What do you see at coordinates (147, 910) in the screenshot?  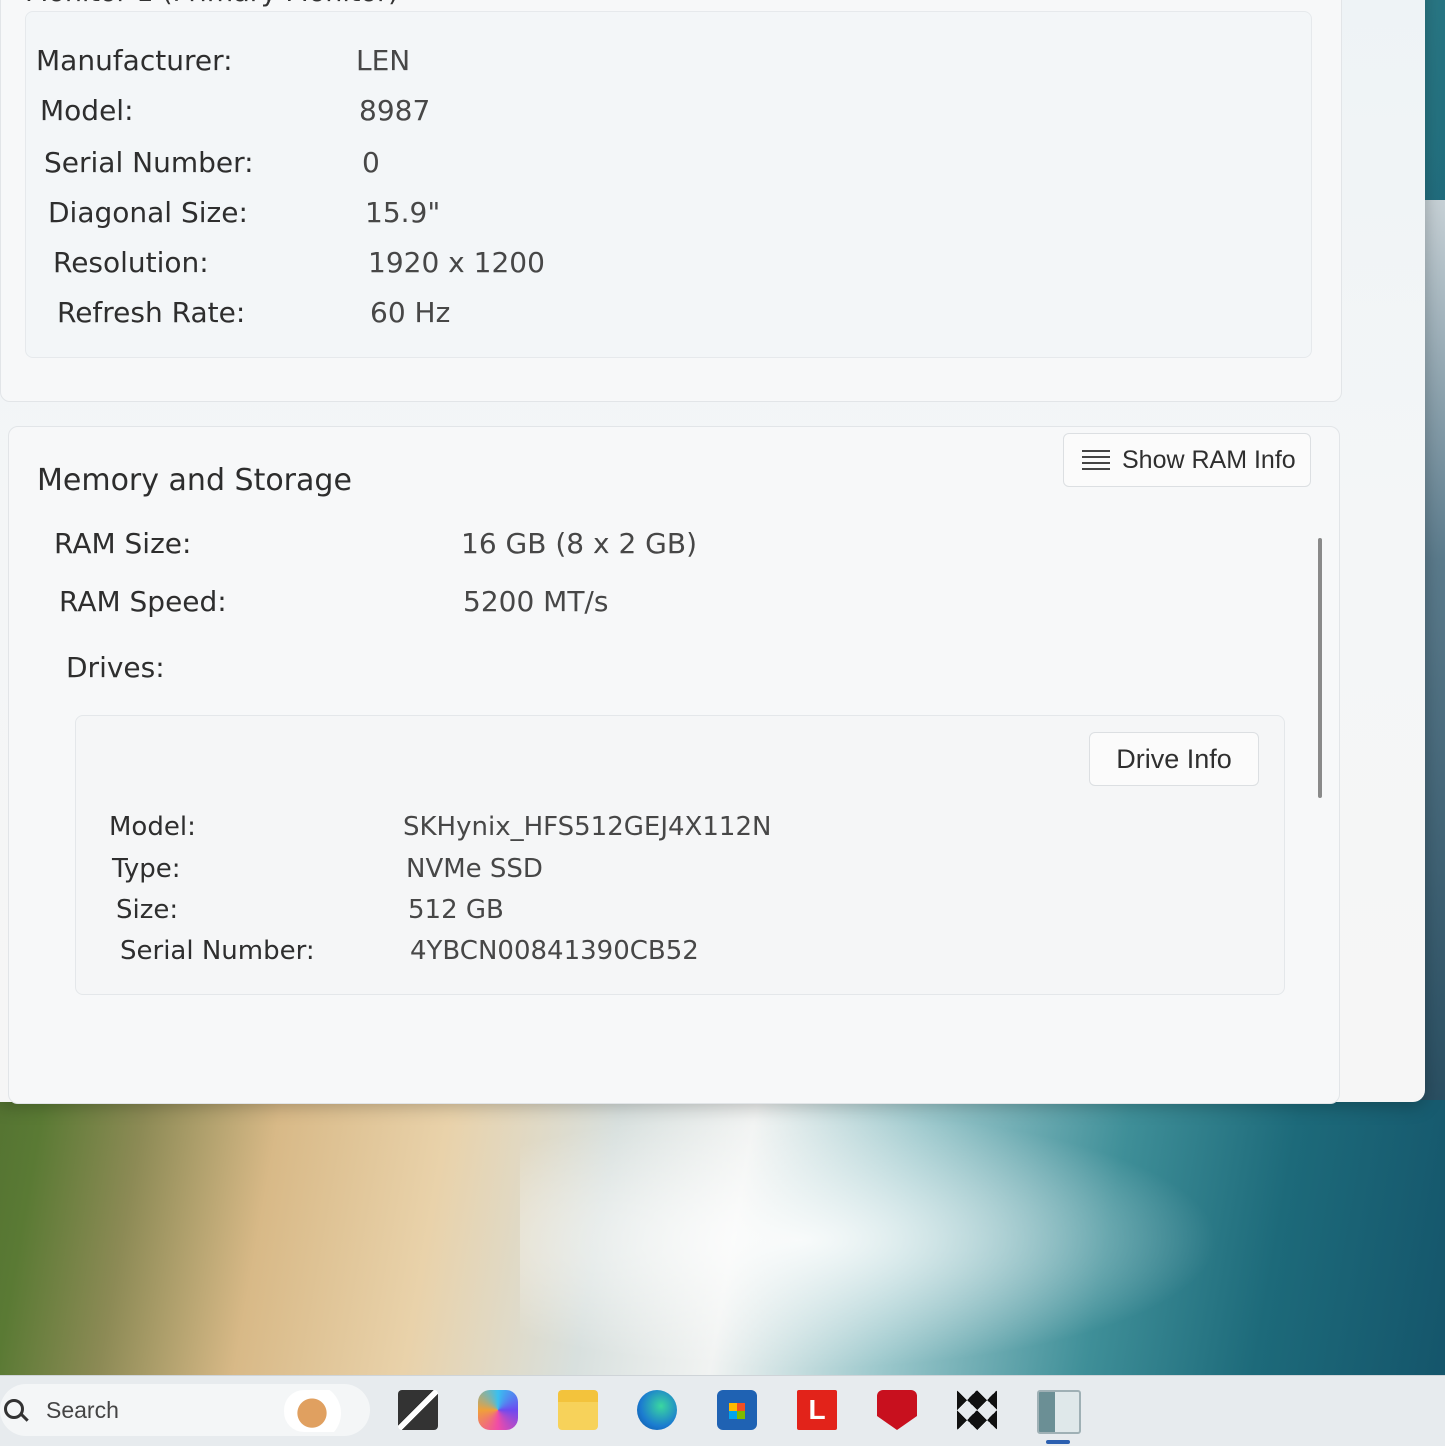 I see `drive-size-label: Size:` at bounding box center [147, 910].